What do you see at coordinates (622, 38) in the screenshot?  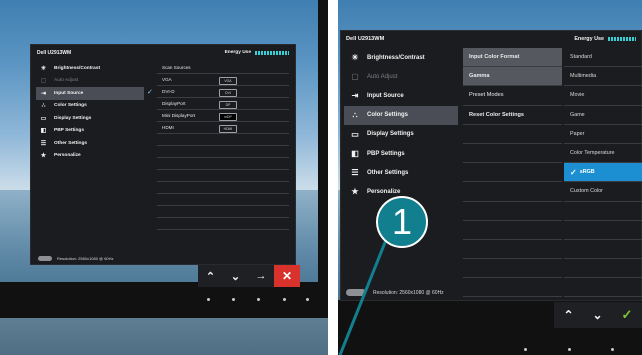 I see `right-energy-bar` at bounding box center [622, 38].